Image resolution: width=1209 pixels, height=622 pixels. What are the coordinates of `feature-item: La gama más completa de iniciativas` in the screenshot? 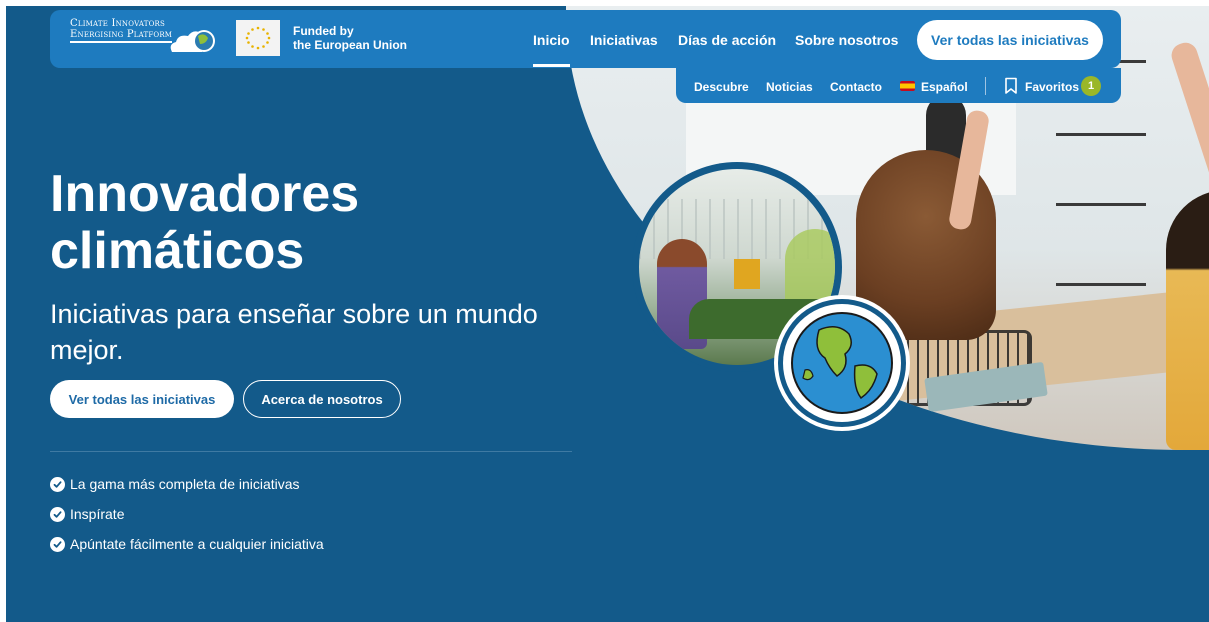 It's located at (175, 484).